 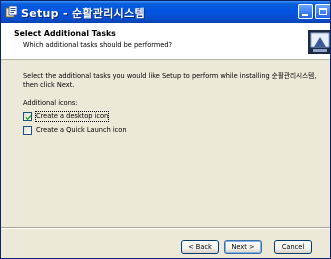 What do you see at coordinates (165, 228) in the screenshot?
I see `footer-divider` at bounding box center [165, 228].